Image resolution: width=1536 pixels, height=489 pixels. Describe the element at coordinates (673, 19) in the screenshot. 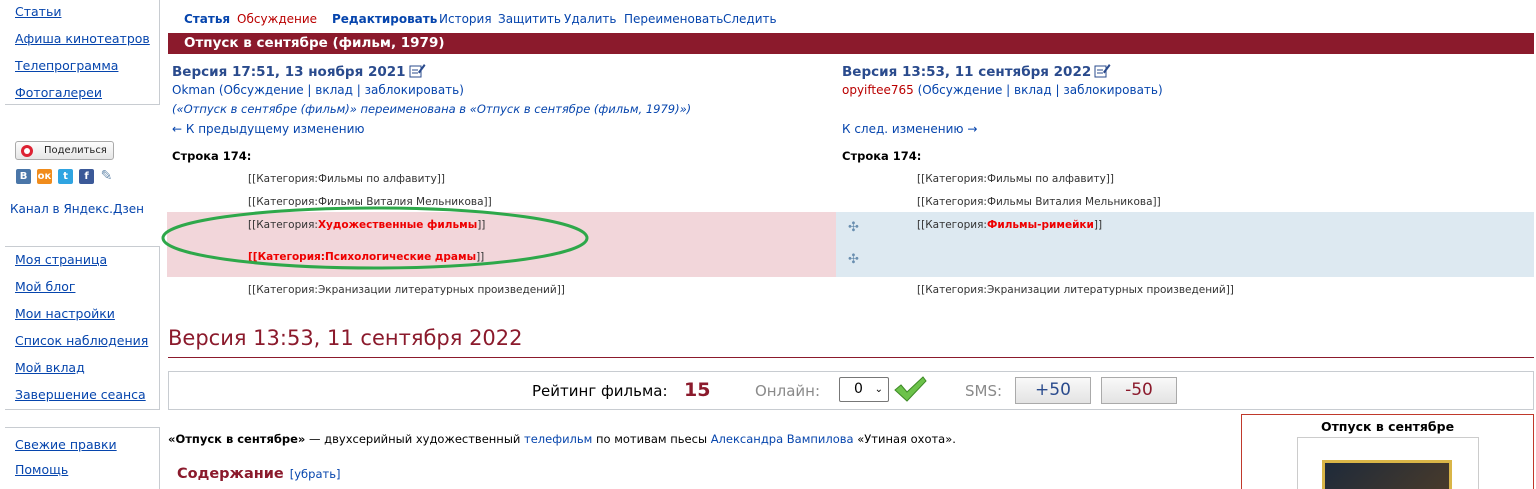

I see `tab-rename: Переименовать` at that location.